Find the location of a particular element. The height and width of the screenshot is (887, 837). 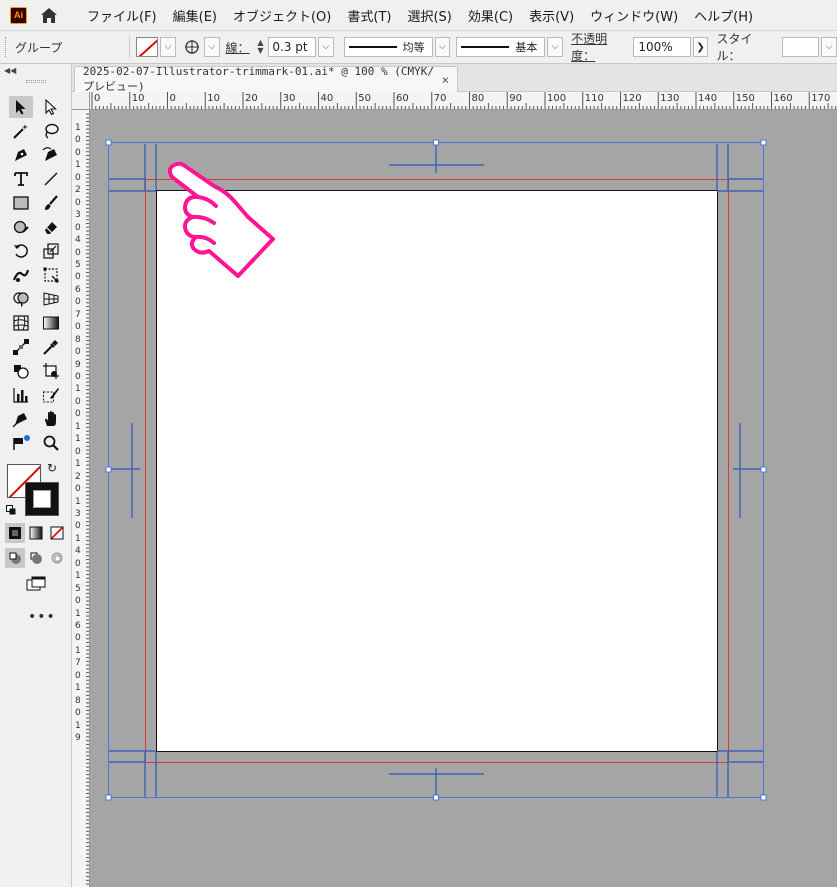

stroke-weight-spinner: ▲ ▼ is located at coordinates (261, 47).